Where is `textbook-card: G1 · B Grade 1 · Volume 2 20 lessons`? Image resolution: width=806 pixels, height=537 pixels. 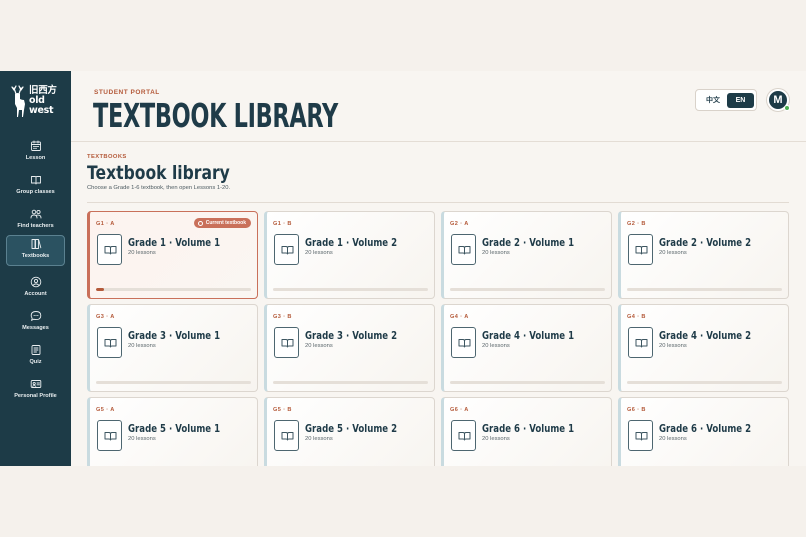
textbook-card: G1 · B Grade 1 · Volume 2 20 lessons is located at coordinates (349, 255).